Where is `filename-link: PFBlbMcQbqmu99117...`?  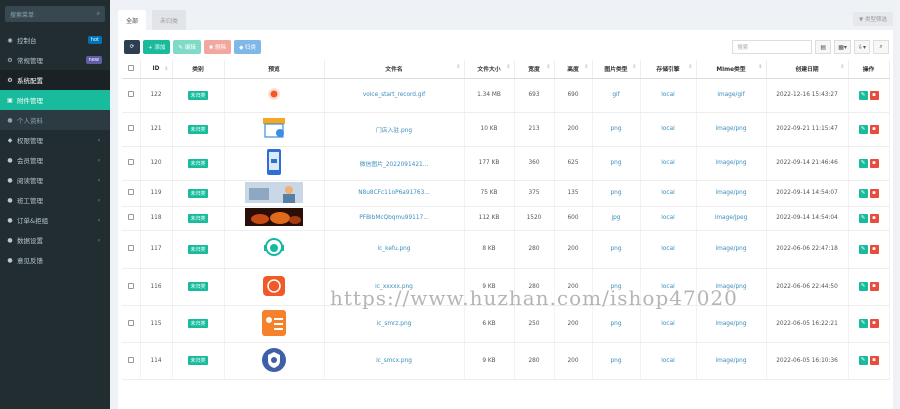
filename-link: PFBlbMcQbqmu99117... is located at coordinates (394, 218).